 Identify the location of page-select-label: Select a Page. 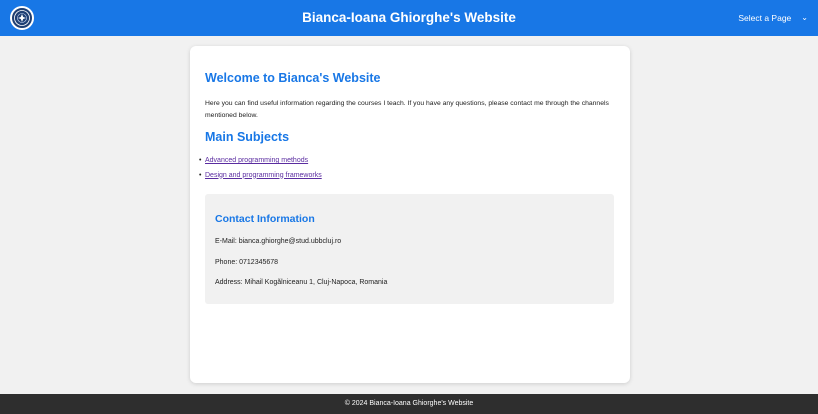
(765, 18).